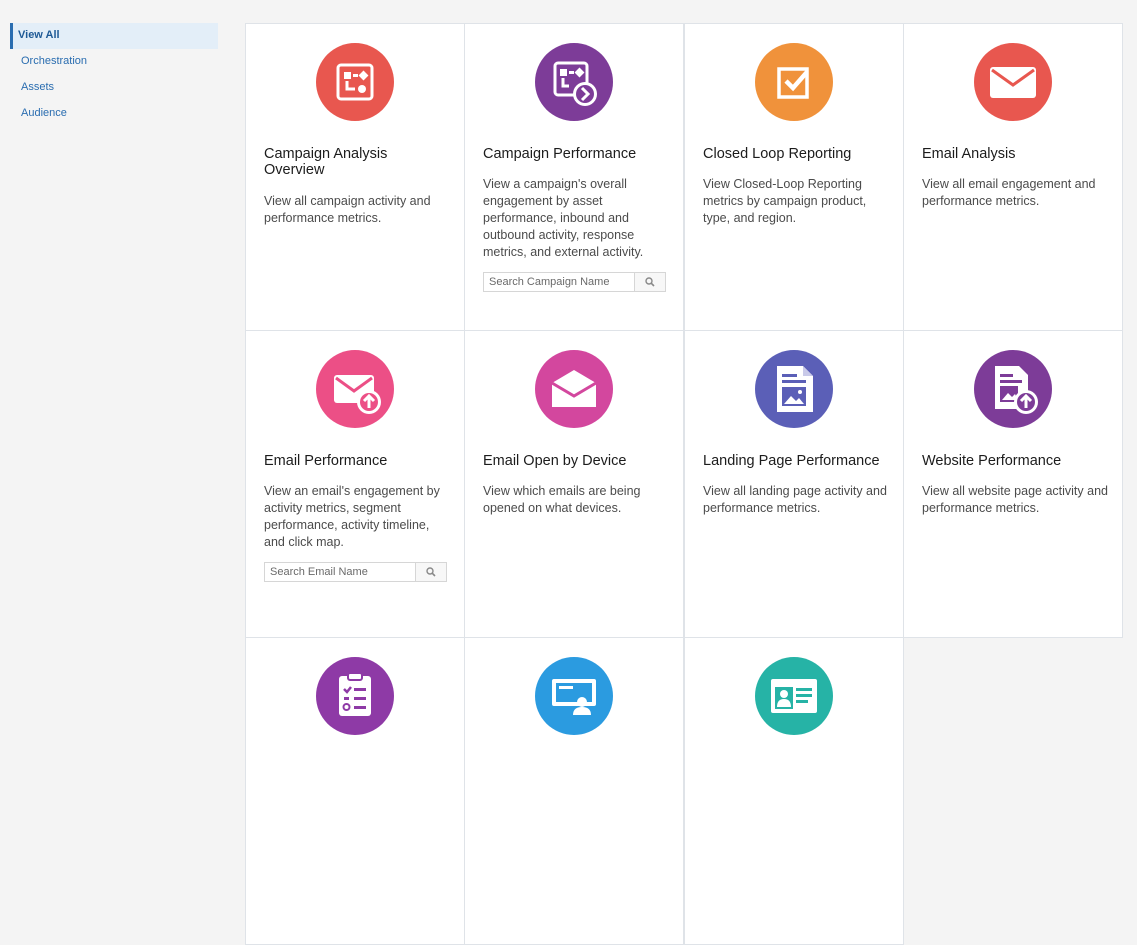 The width and height of the screenshot is (1137, 945). Describe the element at coordinates (355, 389) in the screenshot. I see `envelope-upload-icon` at that location.